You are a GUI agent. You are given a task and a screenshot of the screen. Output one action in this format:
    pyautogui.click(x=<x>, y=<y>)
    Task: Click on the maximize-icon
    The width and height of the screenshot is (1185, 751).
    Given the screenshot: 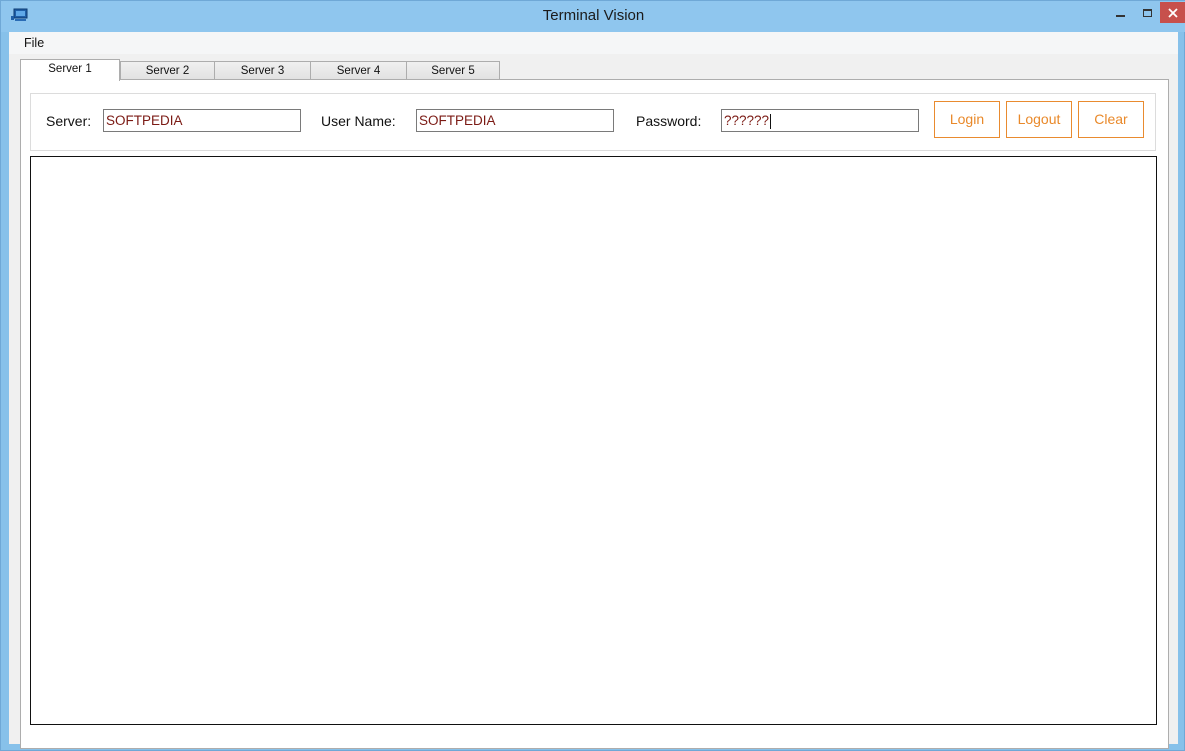 What is the action you would take?
    pyautogui.click(x=1147, y=12)
    